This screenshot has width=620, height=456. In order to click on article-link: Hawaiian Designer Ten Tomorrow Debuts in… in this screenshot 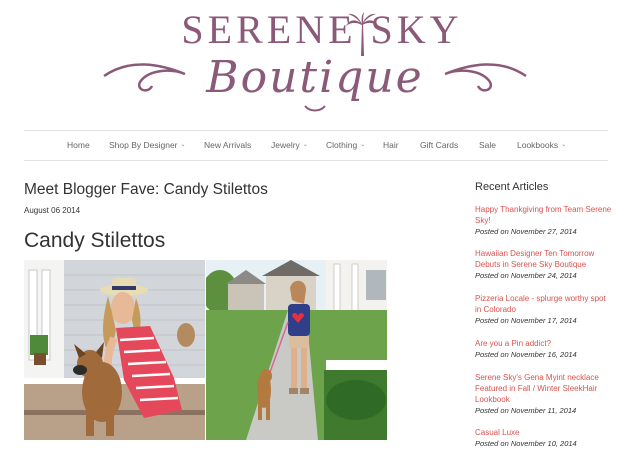, I will do `click(544, 259)`.